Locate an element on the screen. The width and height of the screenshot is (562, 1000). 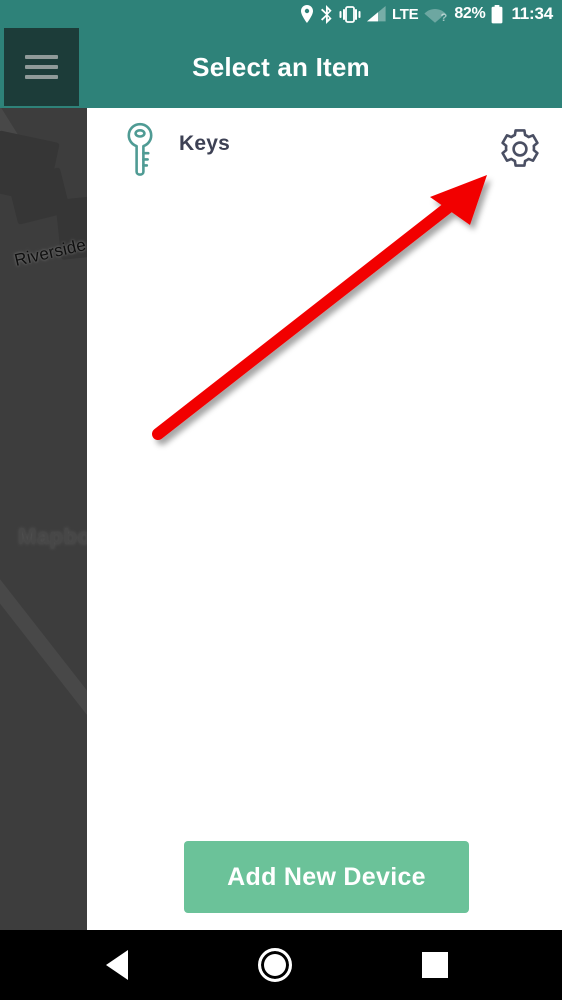
key-icon is located at coordinates (140, 149).